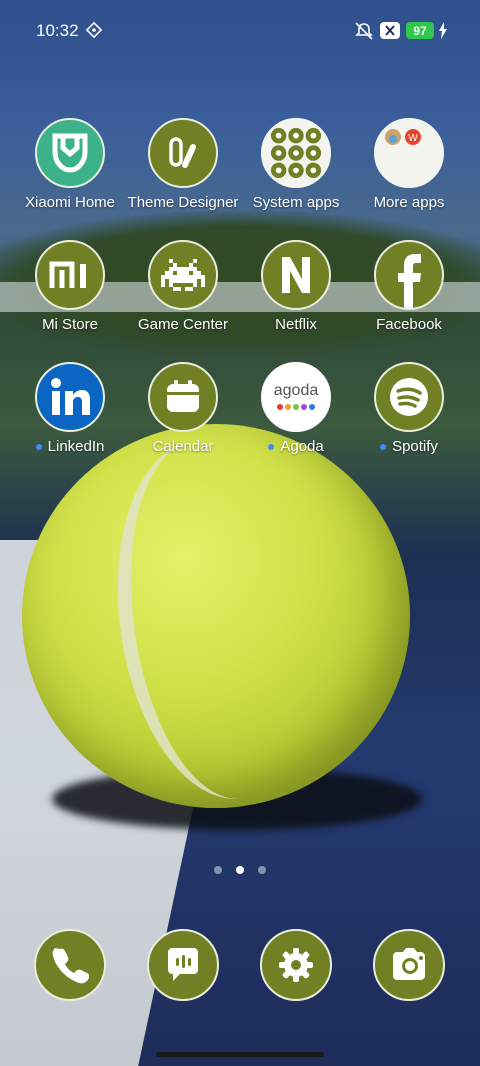 This screenshot has height=1066, width=480. I want to click on app-label-with-badge: Agoda, so click(296, 446).